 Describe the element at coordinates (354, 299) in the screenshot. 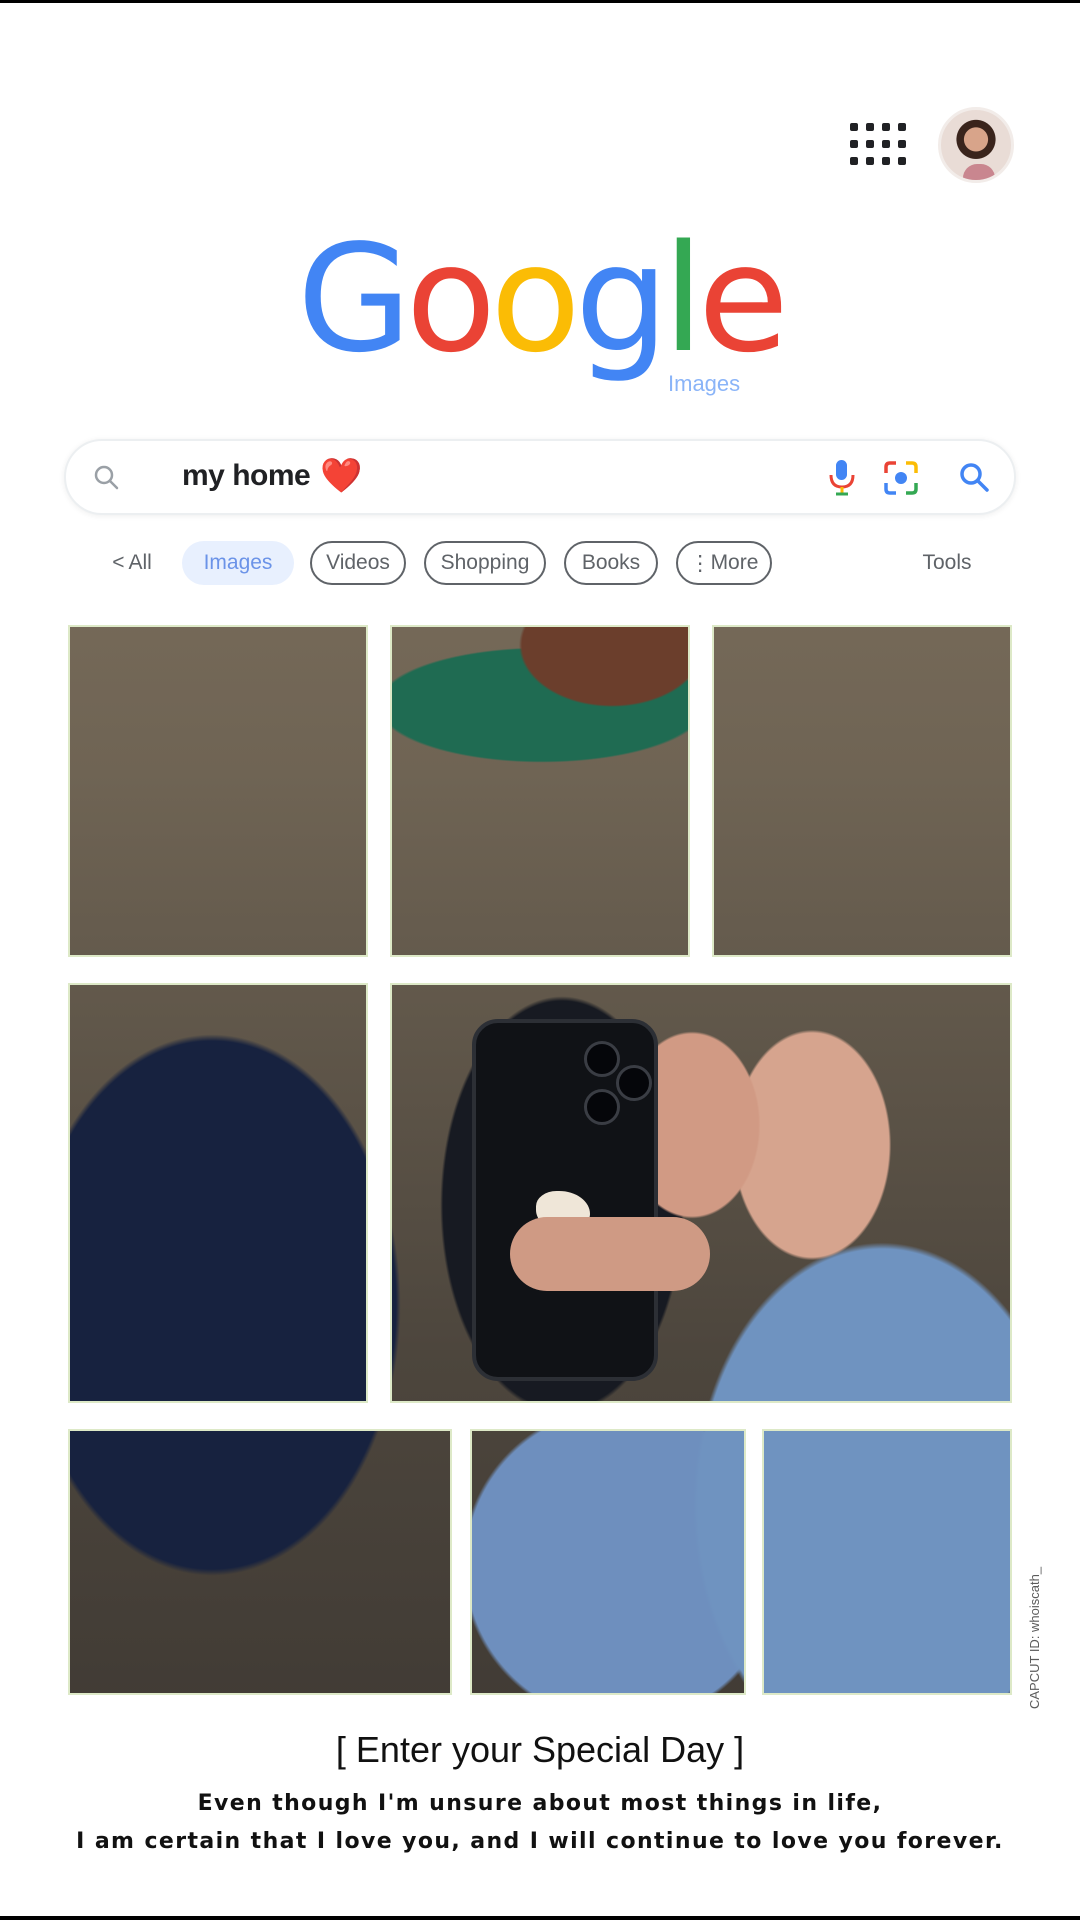

I see `logo-letter: G` at that location.